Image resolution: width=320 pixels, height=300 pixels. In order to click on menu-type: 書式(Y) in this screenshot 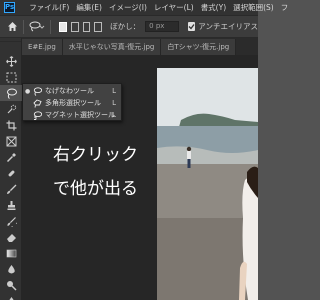, I will do `click(213, 7)`.